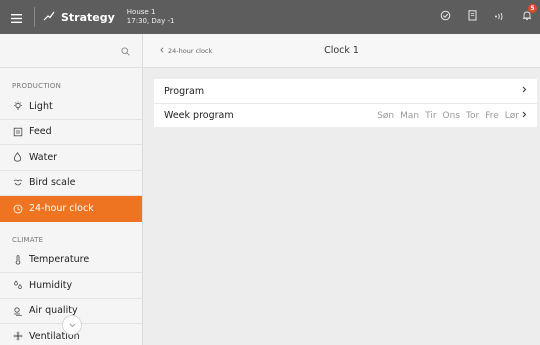 The width and height of the screenshot is (540, 345). I want to click on sidebar-item-label: Humidity, so click(51, 285).